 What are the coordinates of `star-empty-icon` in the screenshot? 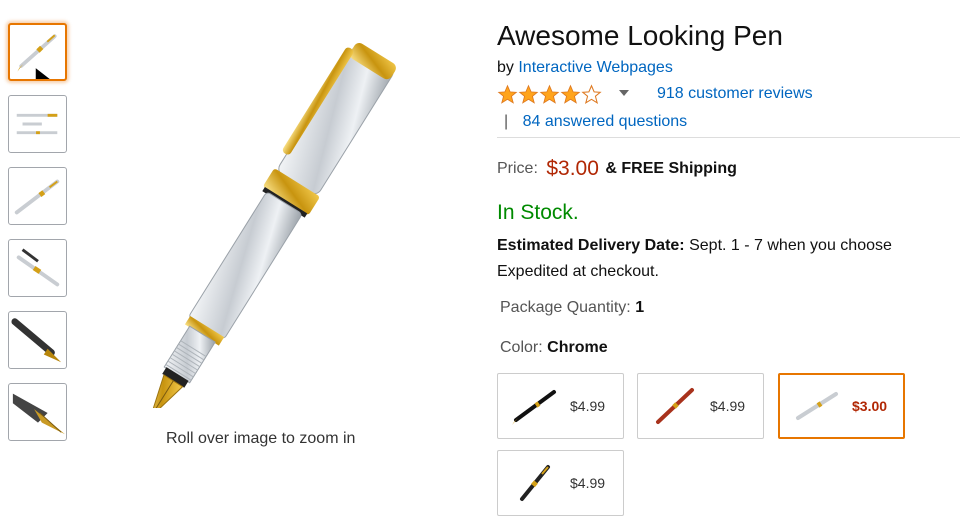 It's located at (591, 93).